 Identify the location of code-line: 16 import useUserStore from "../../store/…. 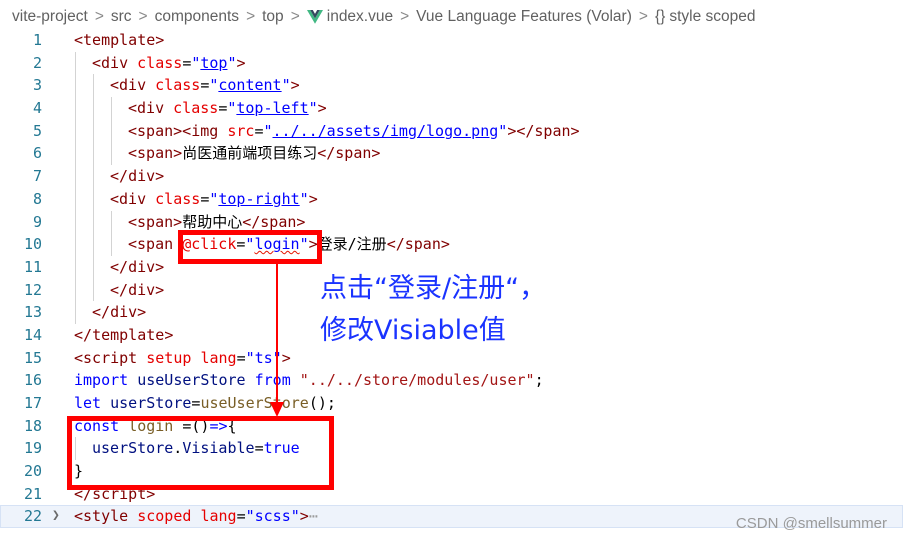
(451, 380).